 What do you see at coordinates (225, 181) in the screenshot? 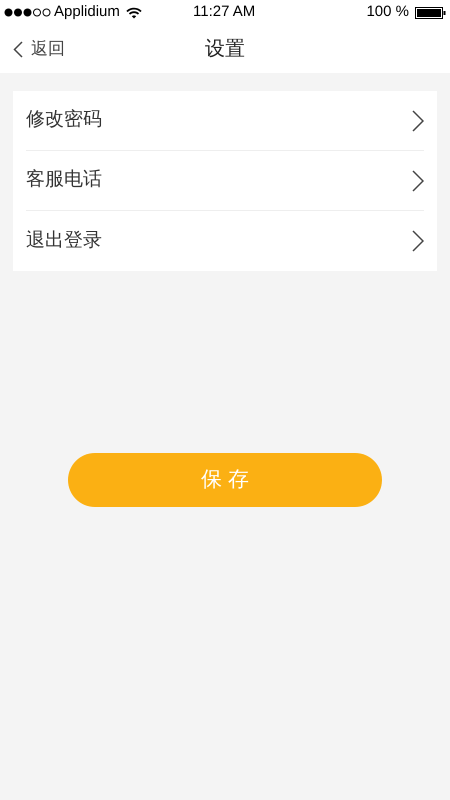
I see `menu-item: 客服电话` at bounding box center [225, 181].